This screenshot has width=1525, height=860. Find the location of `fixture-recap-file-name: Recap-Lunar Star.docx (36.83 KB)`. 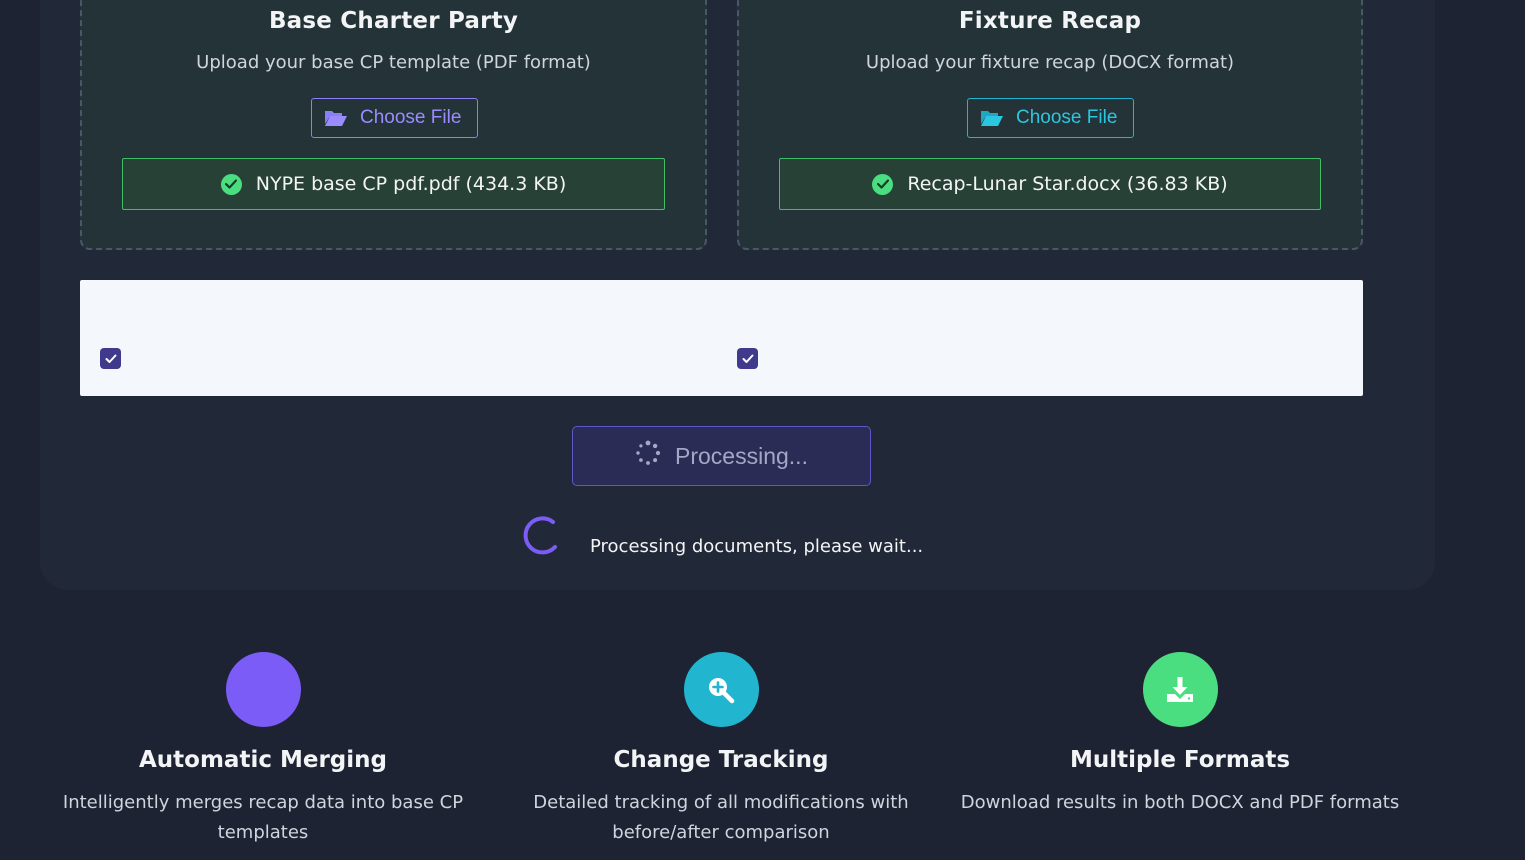

fixture-recap-file-name: Recap-Lunar Star.docx (36.83 KB) is located at coordinates (1067, 184).